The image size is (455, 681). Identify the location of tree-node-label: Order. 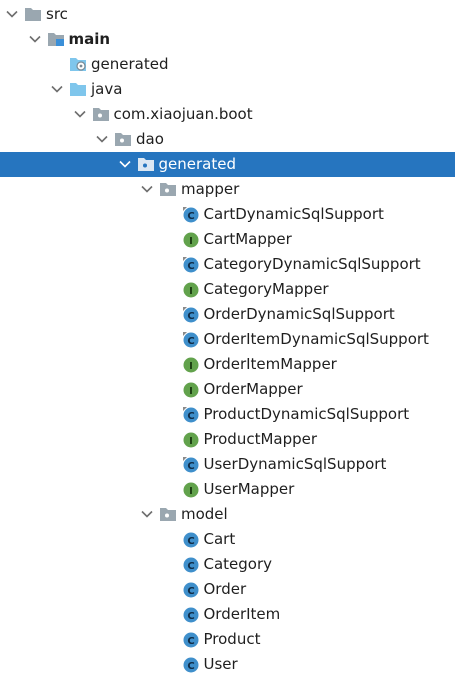
(225, 589).